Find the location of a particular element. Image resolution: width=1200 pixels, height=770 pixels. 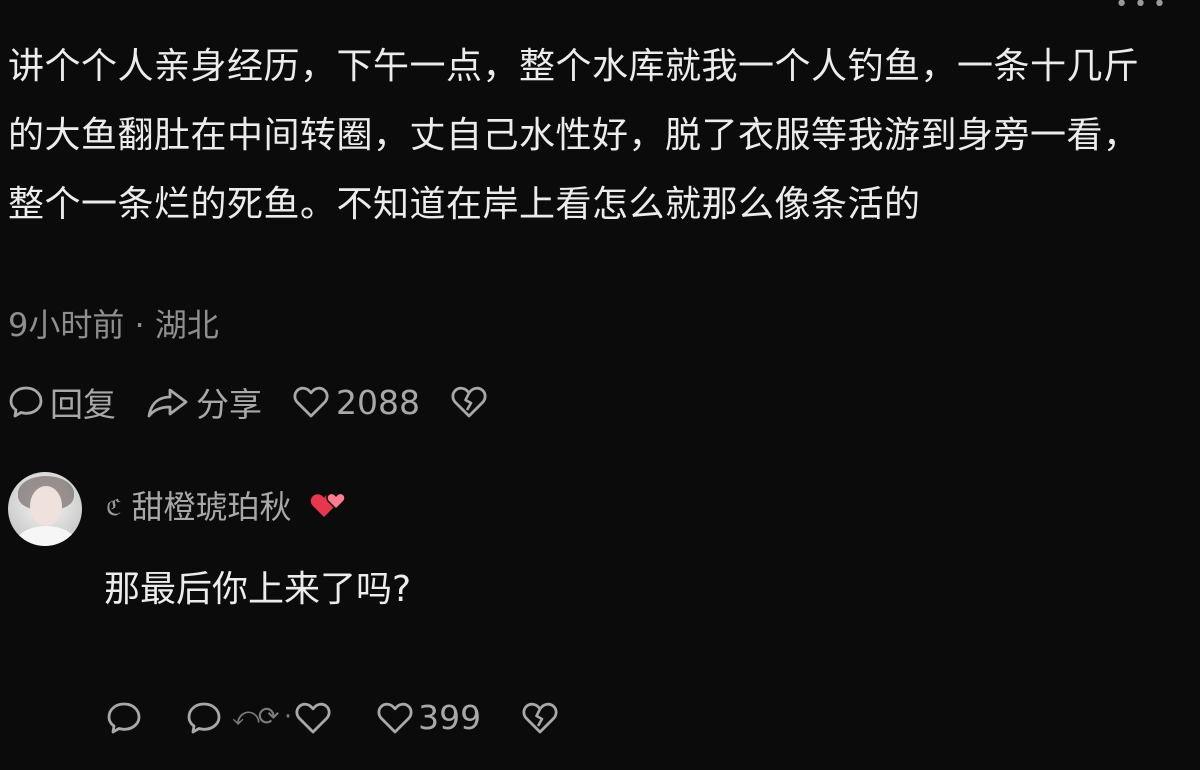

glitch-artifact: ⤺⟳ · is located at coordinates (262, 717).